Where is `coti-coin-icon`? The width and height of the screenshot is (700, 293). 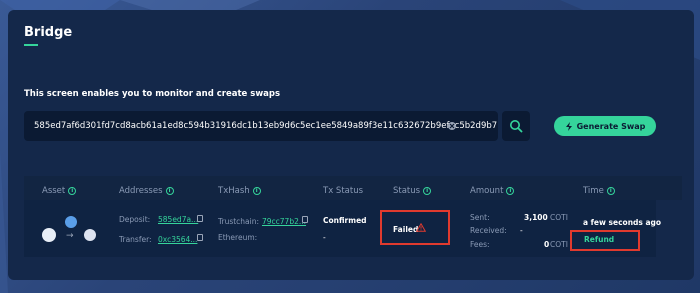
coti-coin-icon is located at coordinates (49, 235).